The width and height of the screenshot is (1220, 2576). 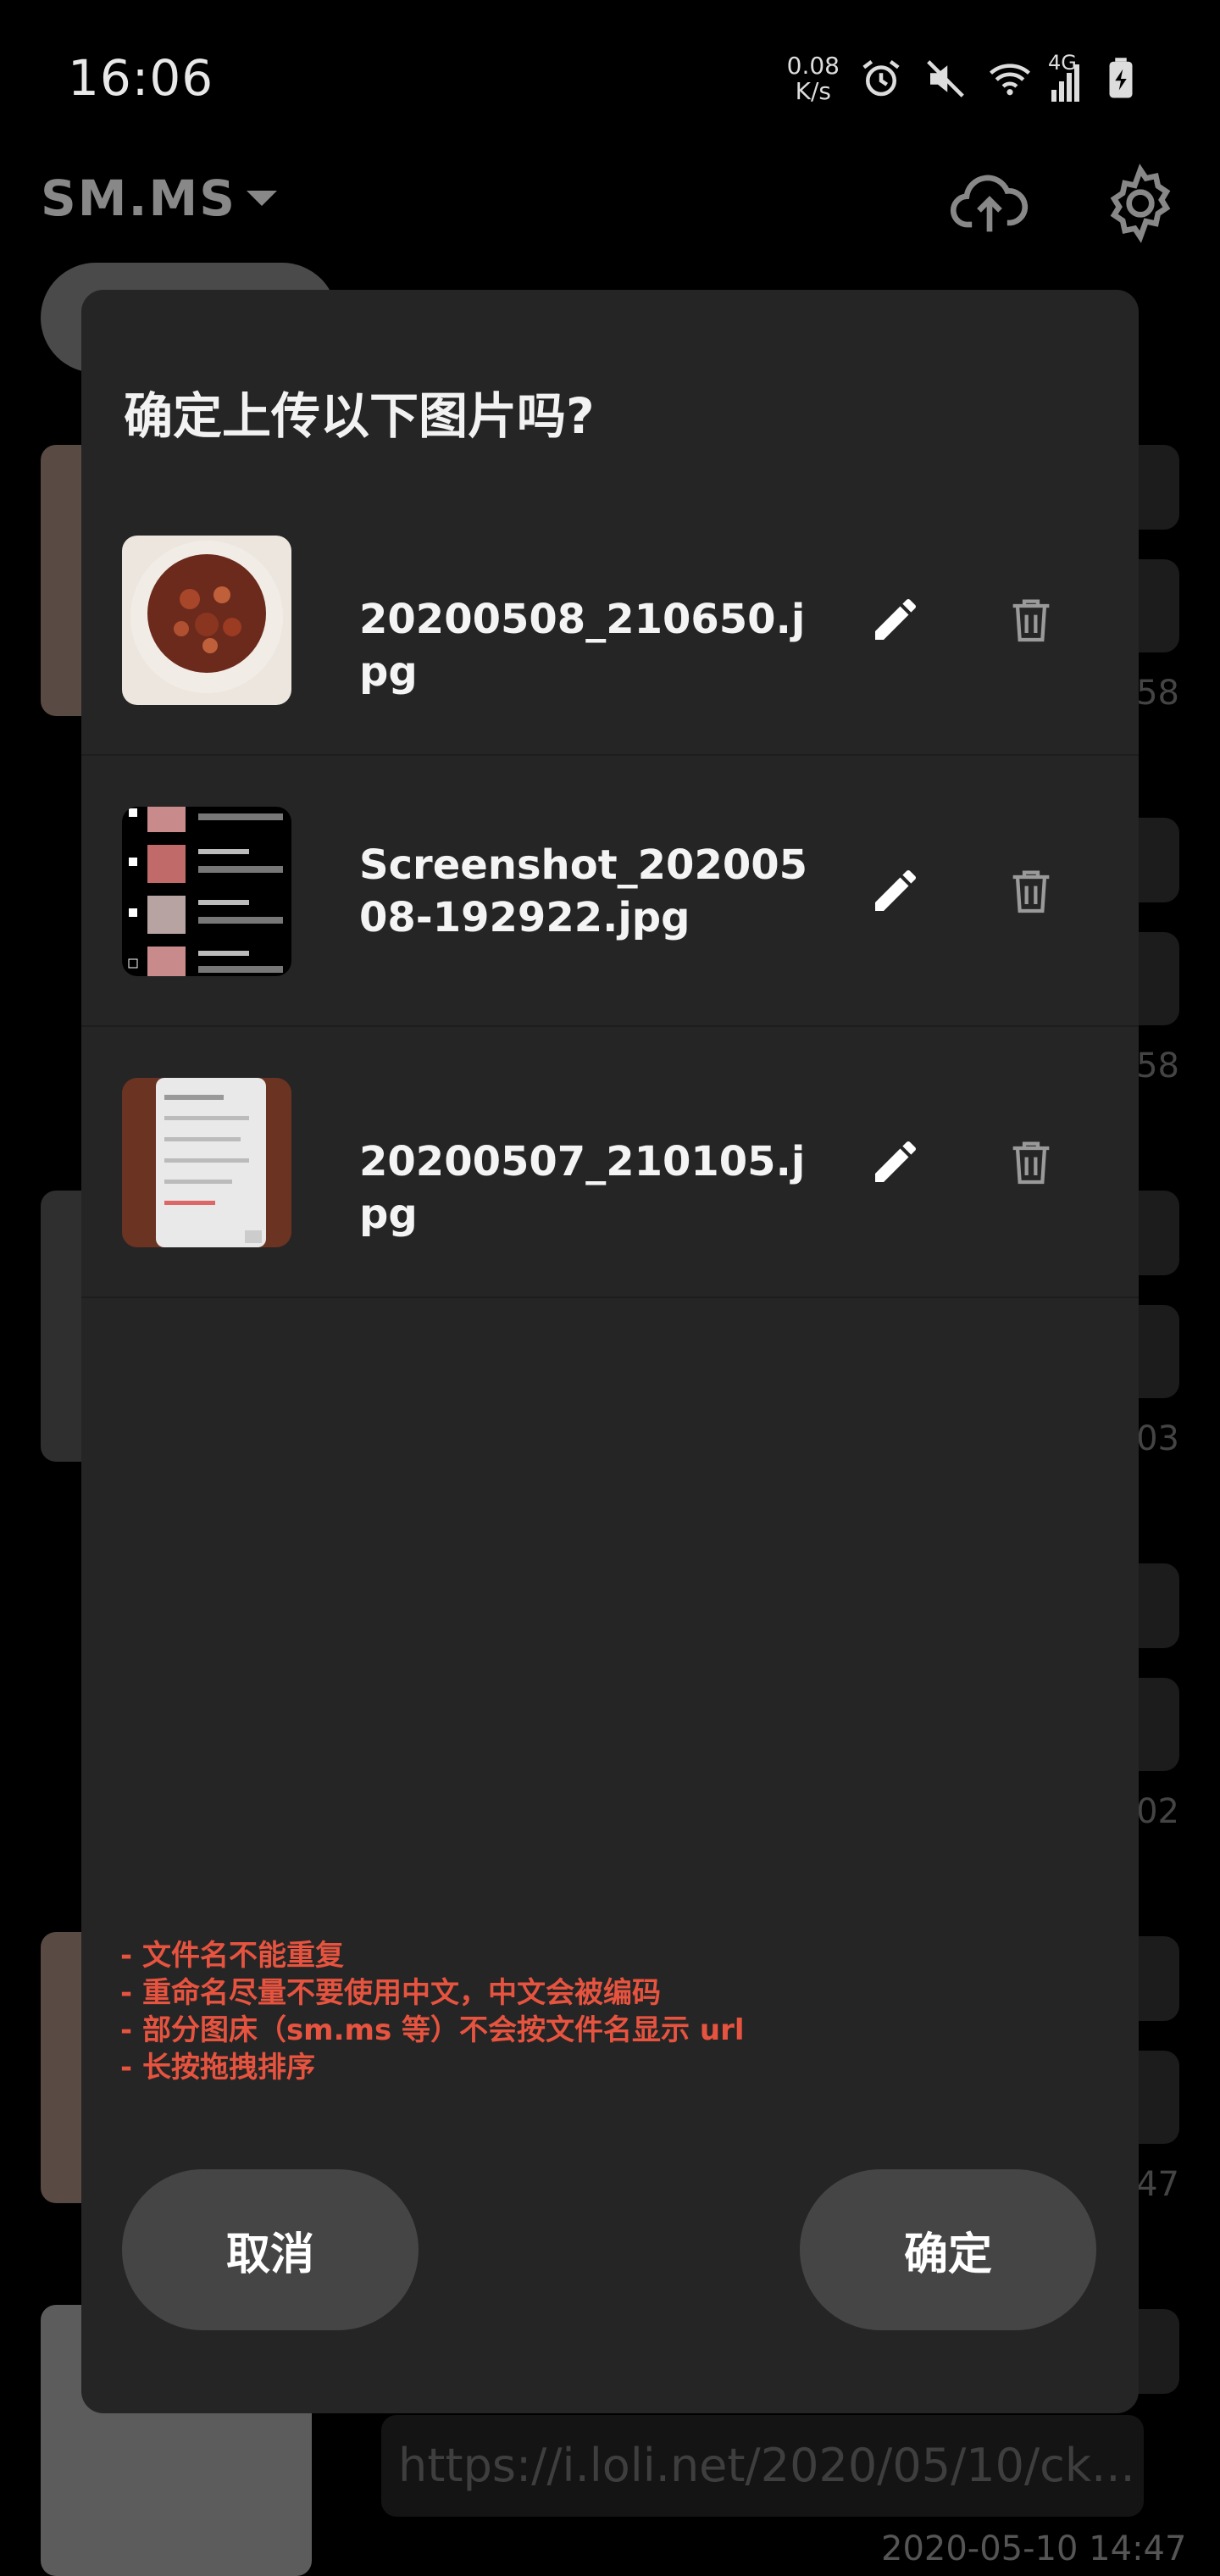 What do you see at coordinates (206, 1162) in the screenshot?
I see `phone-photo-thumbnail` at bounding box center [206, 1162].